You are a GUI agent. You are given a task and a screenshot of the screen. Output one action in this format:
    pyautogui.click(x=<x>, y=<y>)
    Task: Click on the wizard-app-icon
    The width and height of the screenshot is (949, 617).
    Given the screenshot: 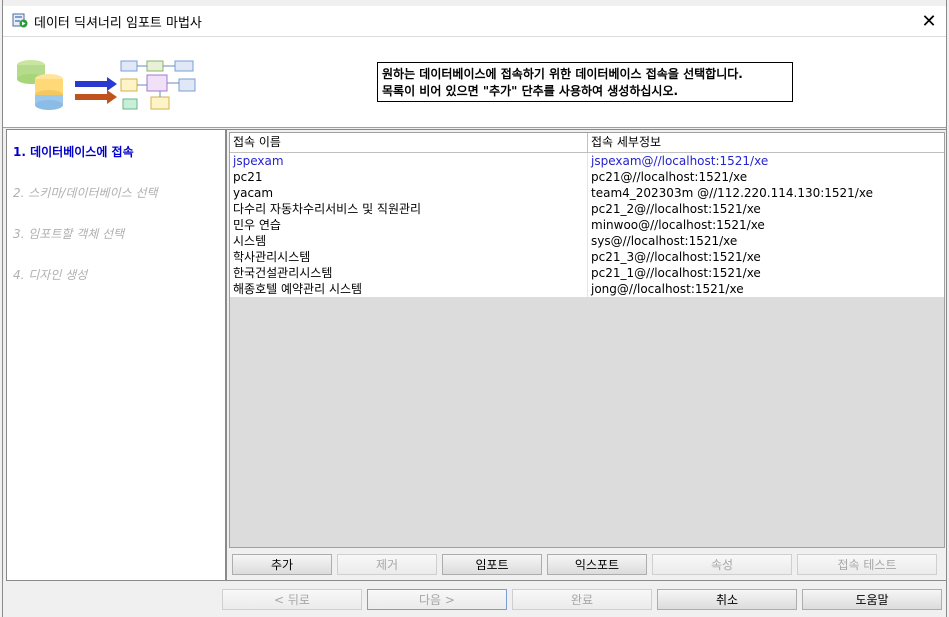 What is the action you would take?
    pyautogui.click(x=20, y=20)
    